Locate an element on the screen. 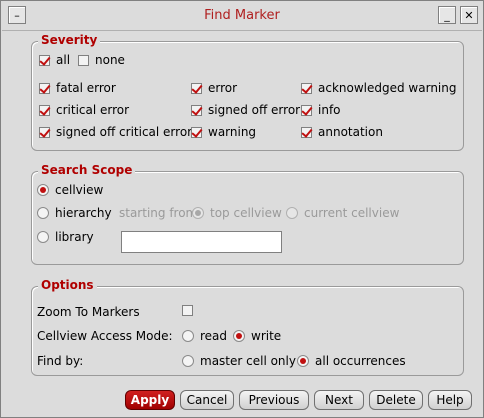 The width and height of the screenshot is (484, 418). severity-signed-off-error-checkbox: signed off error is located at coordinates (245, 110).